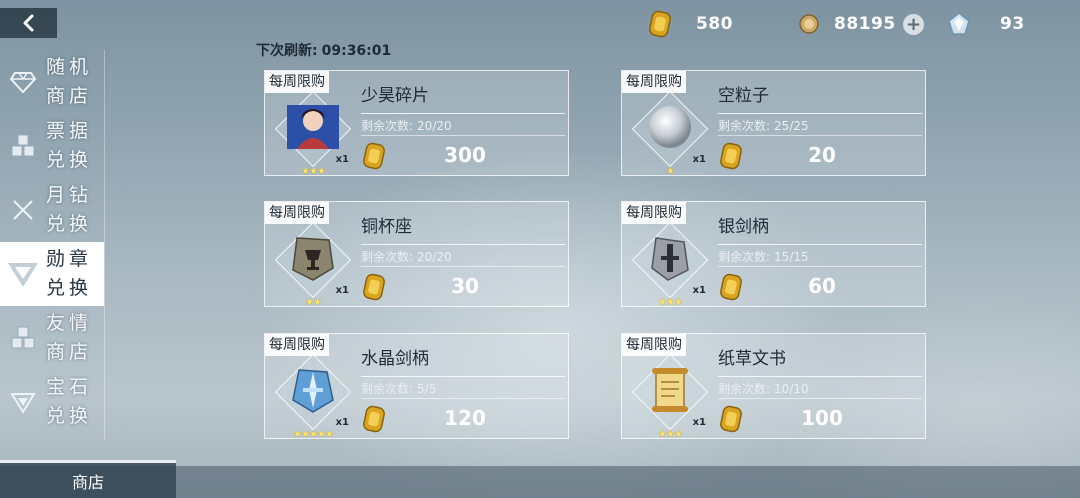 The image size is (1080, 498). What do you see at coordinates (791, 126) in the screenshot?
I see `remaining-value: 25/25` at bounding box center [791, 126].